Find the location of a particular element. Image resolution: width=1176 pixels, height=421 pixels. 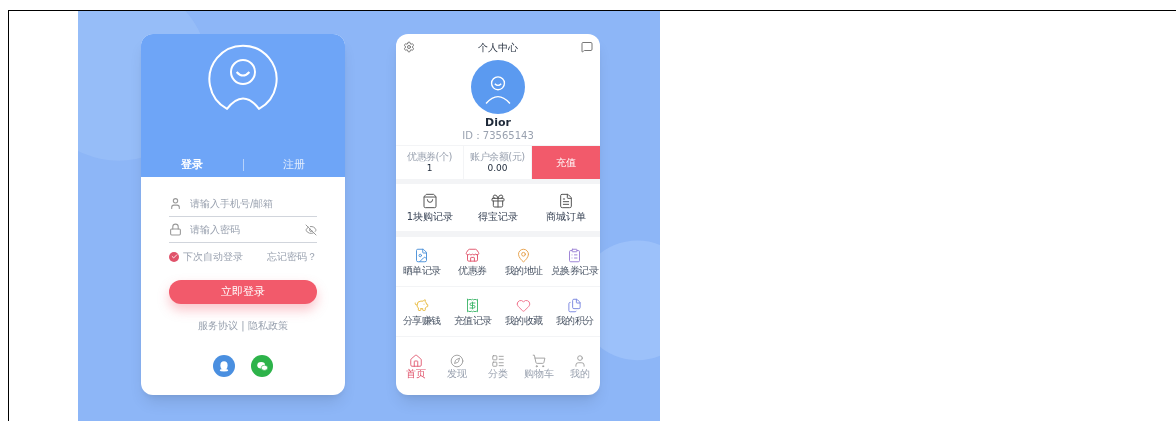

home-icon is located at coordinates (416, 360).